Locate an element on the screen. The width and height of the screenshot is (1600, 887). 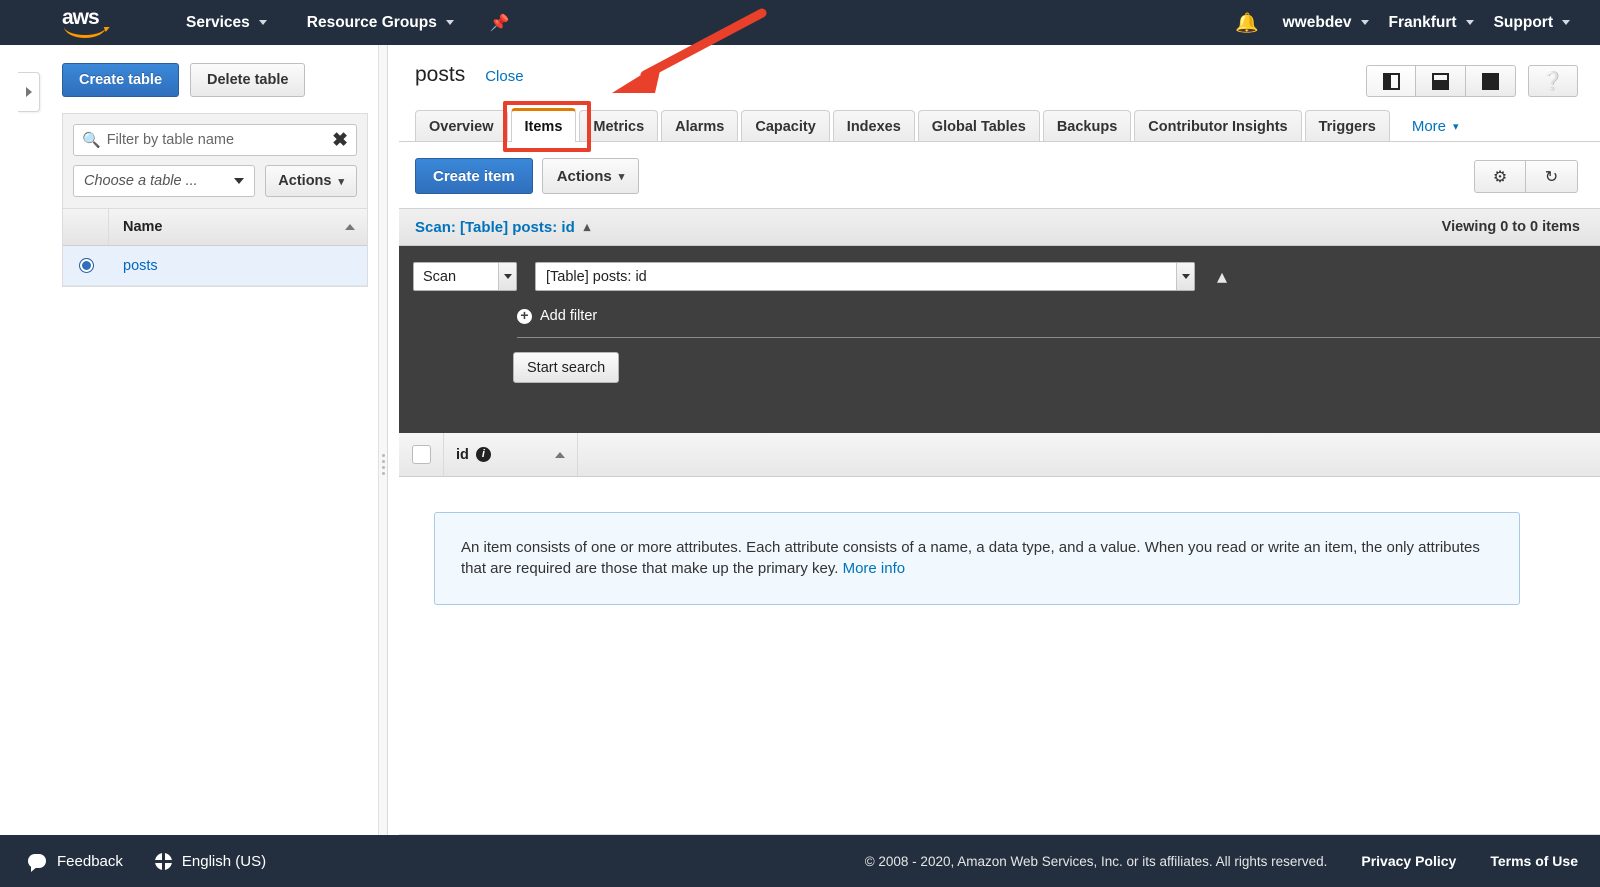
tab-metrics: Metrics is located at coordinates (619, 126).